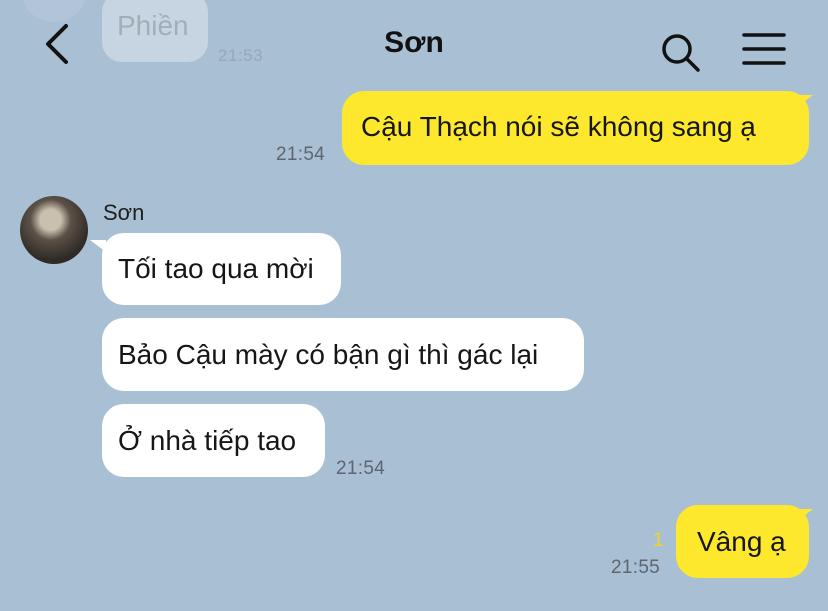 The image size is (828, 611). Describe the element at coordinates (54, 11) in the screenshot. I see `previous-avatar` at that location.